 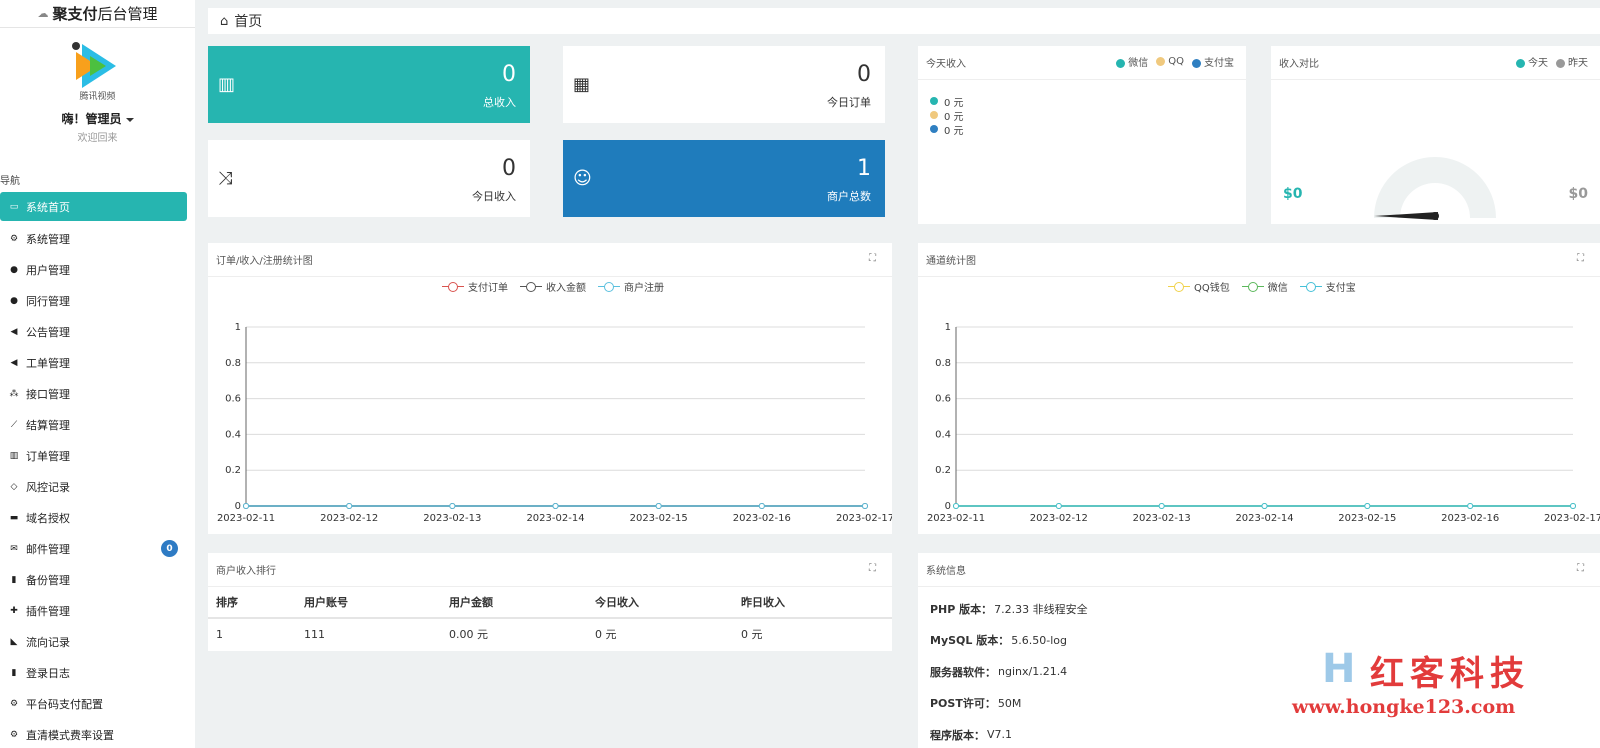 I want to click on info-value: V7.1, so click(x=1000, y=735).